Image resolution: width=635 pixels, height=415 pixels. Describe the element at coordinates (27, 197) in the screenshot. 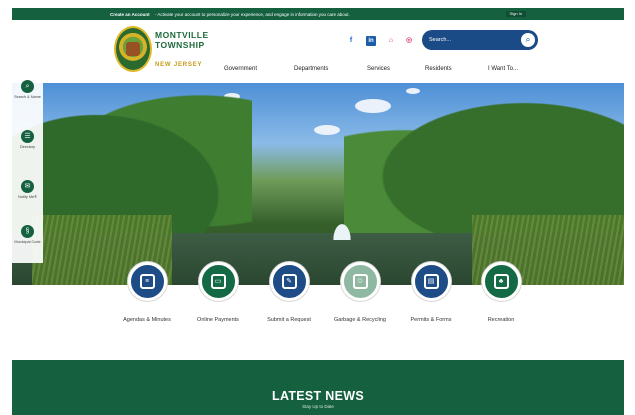

I see `rail-item-label: Notify Me®` at that location.